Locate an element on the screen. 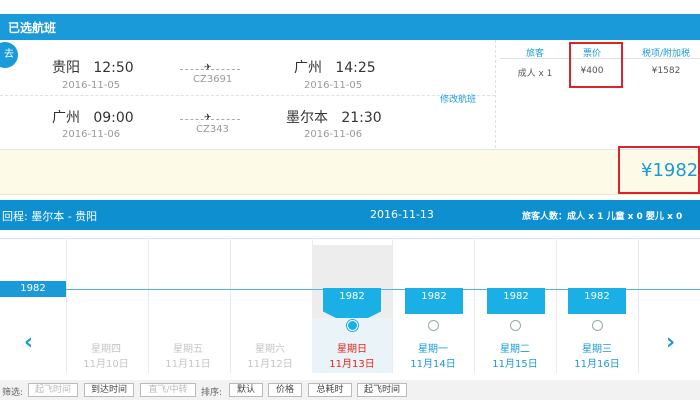 The image size is (700, 400). day-2-weekday: 星期五 is located at coordinates (188, 349).